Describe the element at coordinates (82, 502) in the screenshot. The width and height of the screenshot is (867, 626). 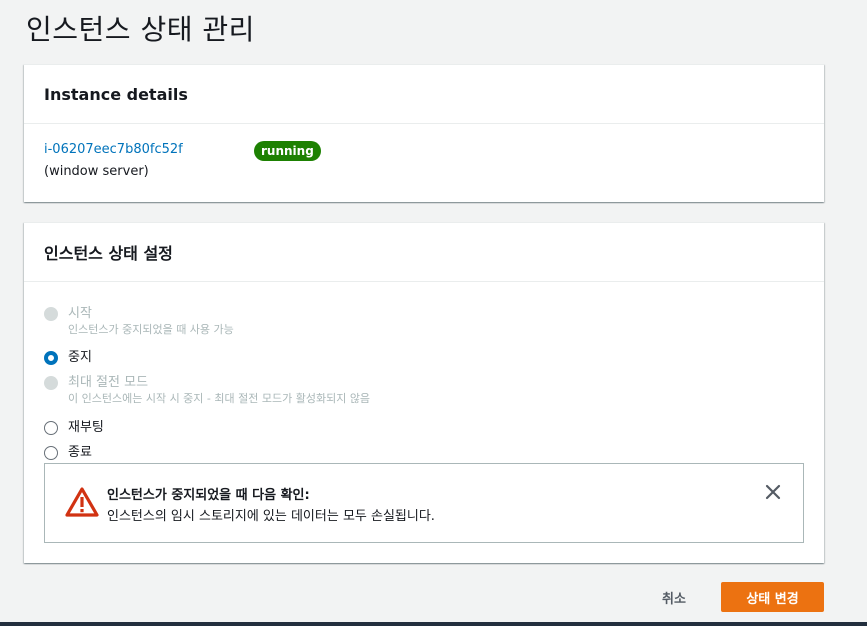
I see `warning-icon` at that location.